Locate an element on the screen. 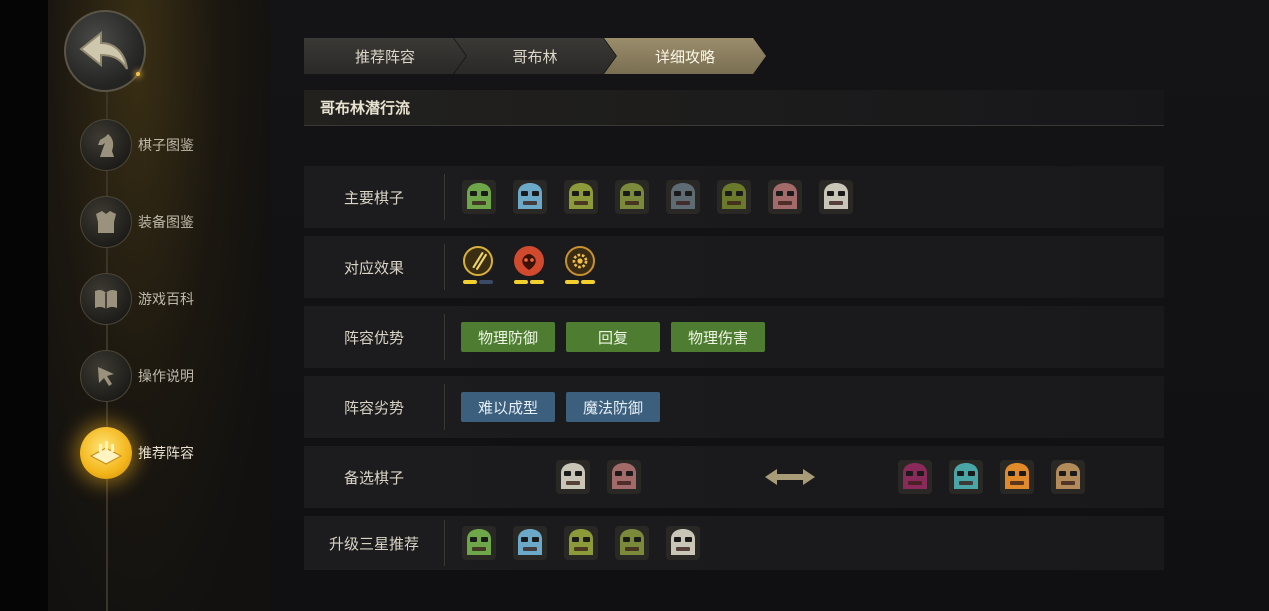 This screenshot has width=1269, height=611. row-effects: 对应效果 is located at coordinates (734, 267).